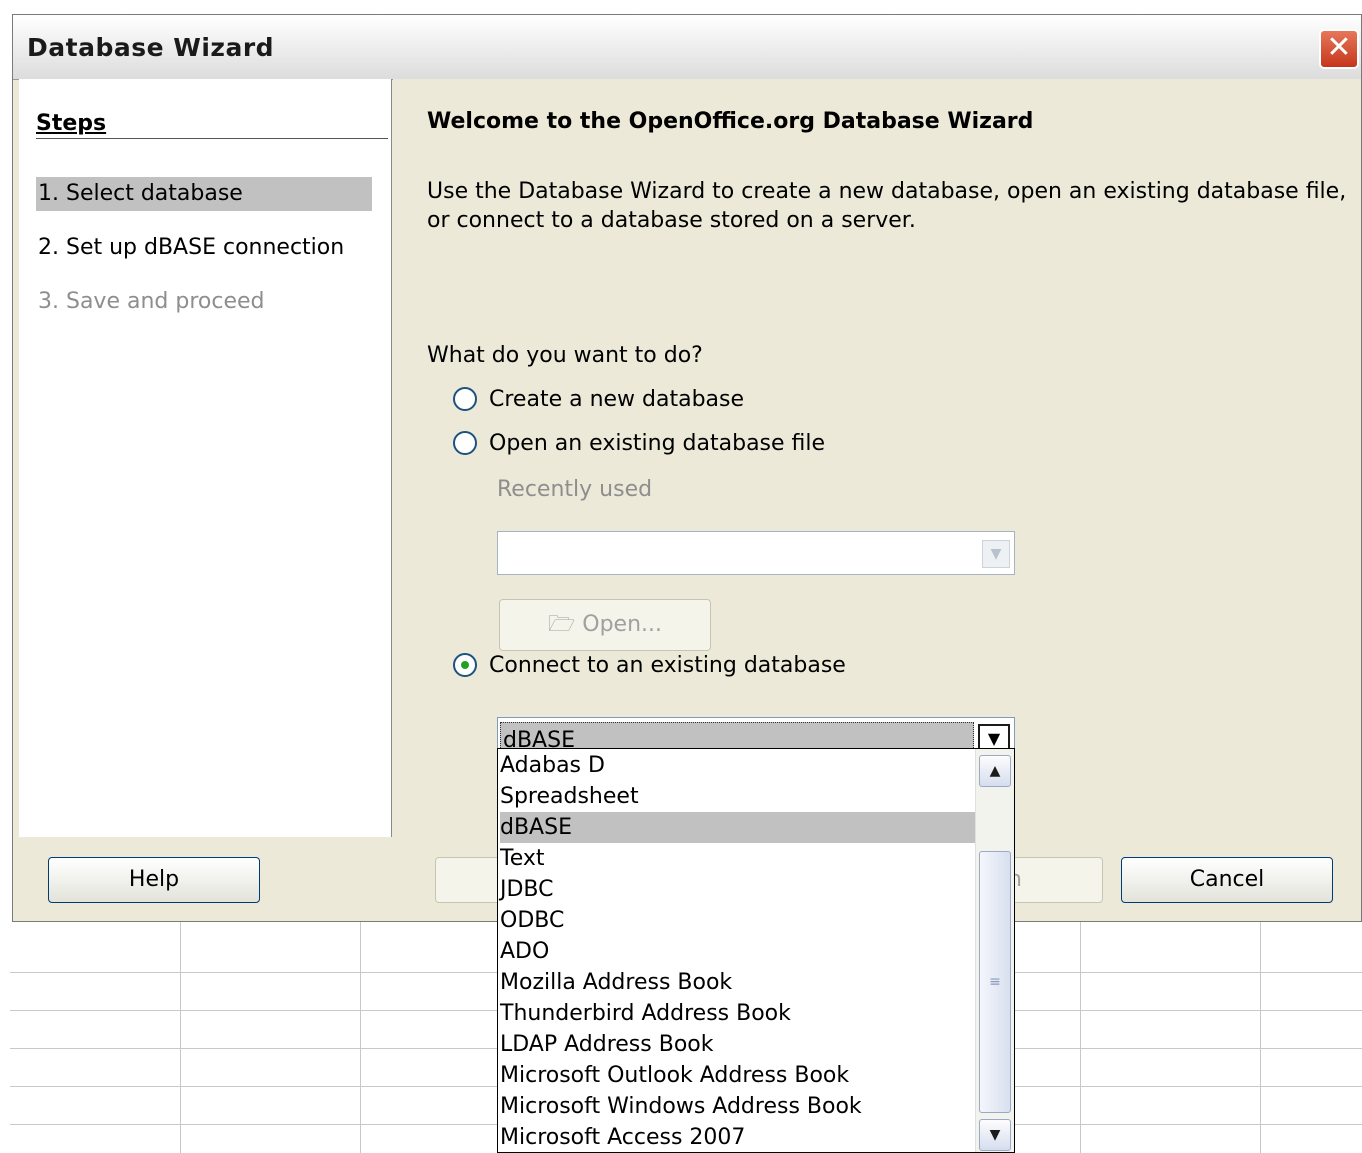 The image size is (1362, 1153). What do you see at coordinates (1227, 880) in the screenshot?
I see `cancel-button: Cancel` at bounding box center [1227, 880].